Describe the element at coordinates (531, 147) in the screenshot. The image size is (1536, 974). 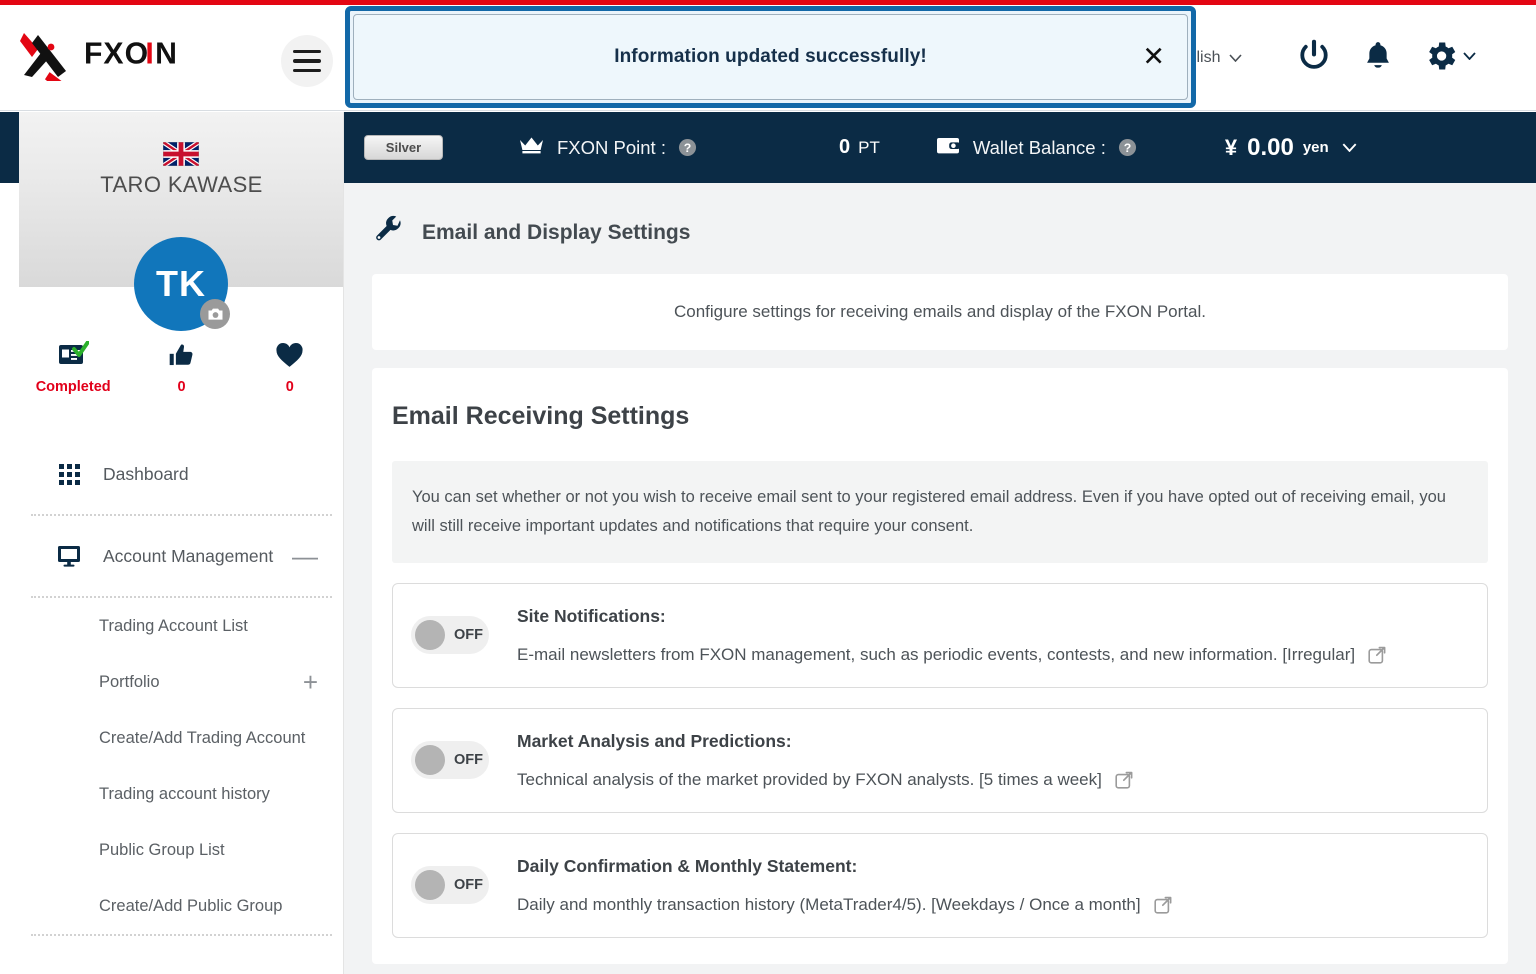
I see `crown-icon` at that location.